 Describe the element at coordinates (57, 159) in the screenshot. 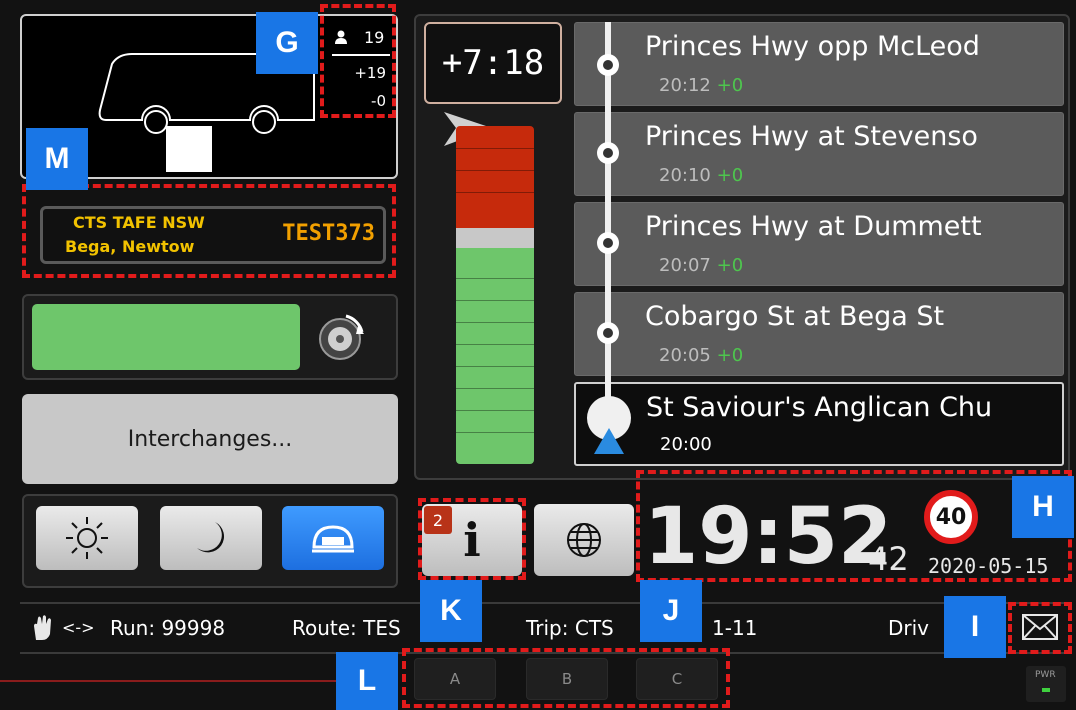

I see `callout-m: M` at that location.